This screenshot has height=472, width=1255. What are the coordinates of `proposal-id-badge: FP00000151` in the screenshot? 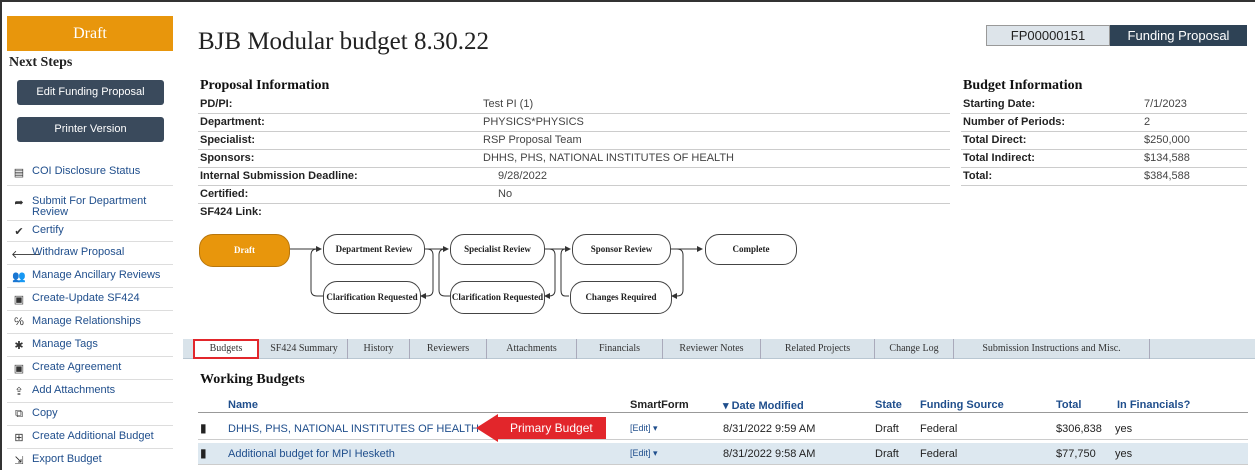 It's located at (1048, 35).